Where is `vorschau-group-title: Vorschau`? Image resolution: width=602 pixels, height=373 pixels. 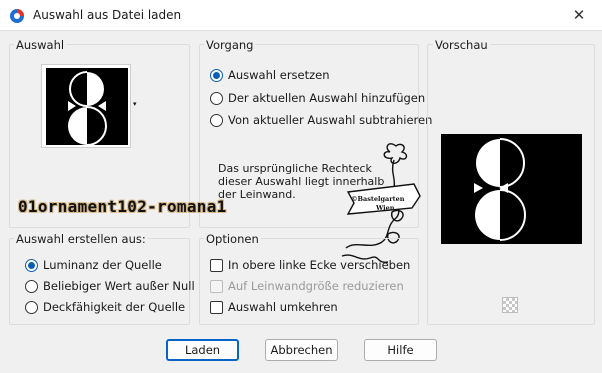 vorschau-group-title: Vorschau is located at coordinates (461, 45).